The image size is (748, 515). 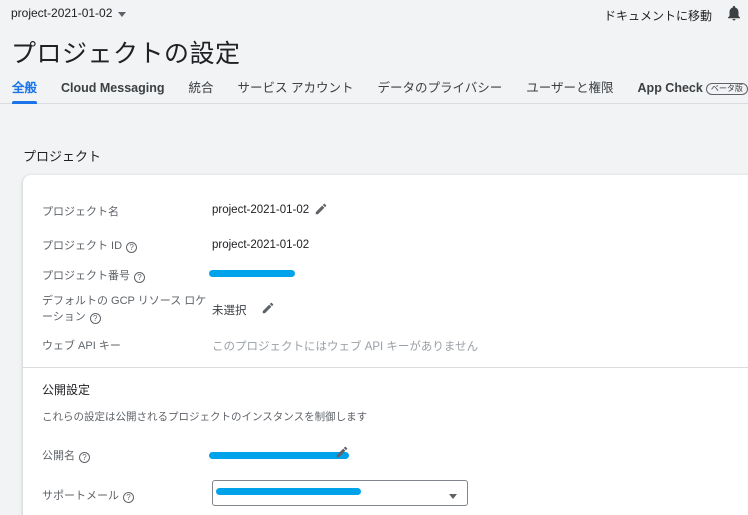 What do you see at coordinates (229, 311) in the screenshot?
I see `gcp-location-value: 未選択` at bounding box center [229, 311].